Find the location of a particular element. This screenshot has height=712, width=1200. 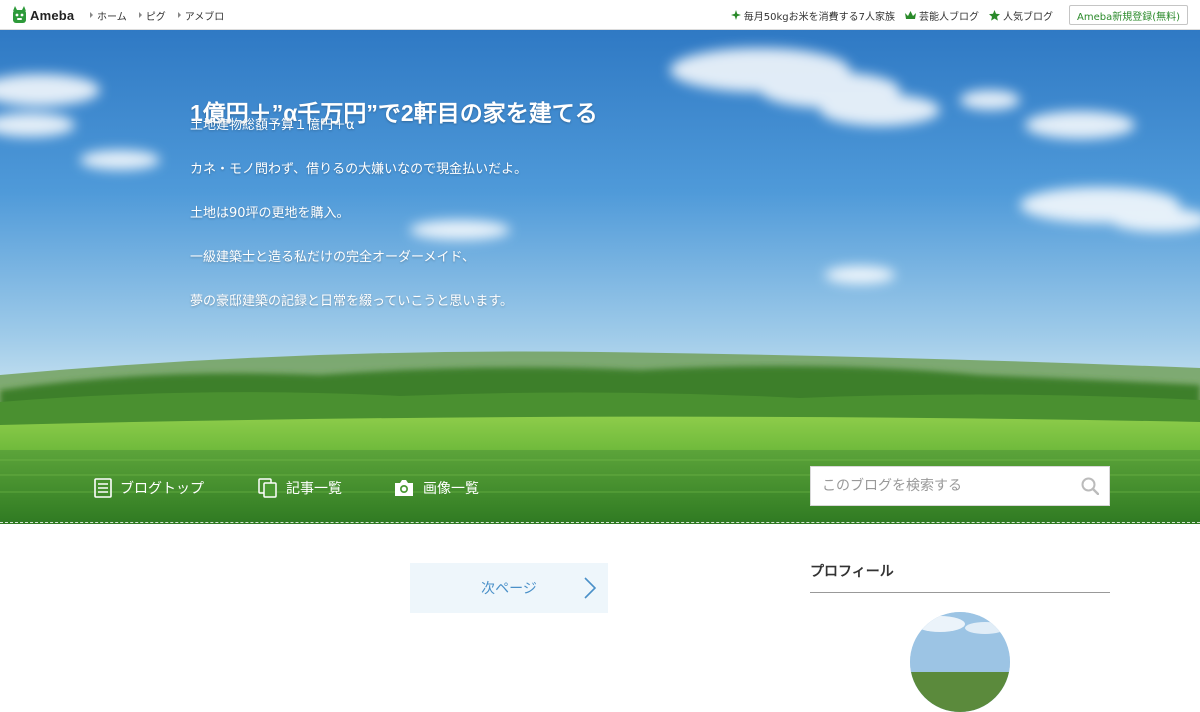

blog-search is located at coordinates (960, 486).